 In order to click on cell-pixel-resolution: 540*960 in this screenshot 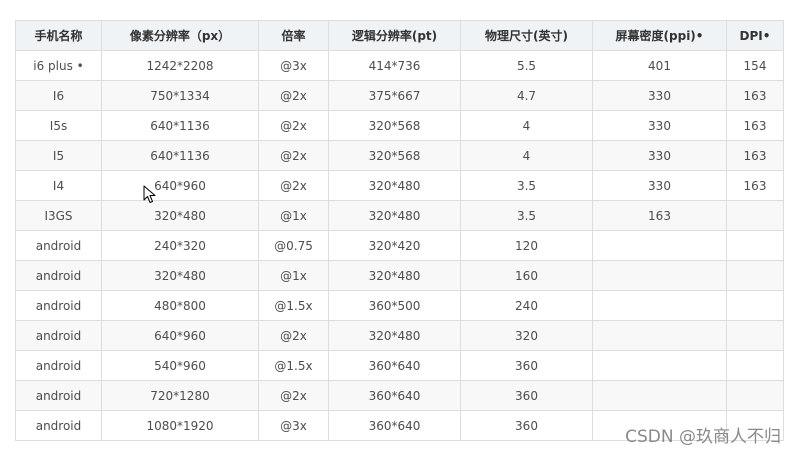, I will do `click(180, 365)`.